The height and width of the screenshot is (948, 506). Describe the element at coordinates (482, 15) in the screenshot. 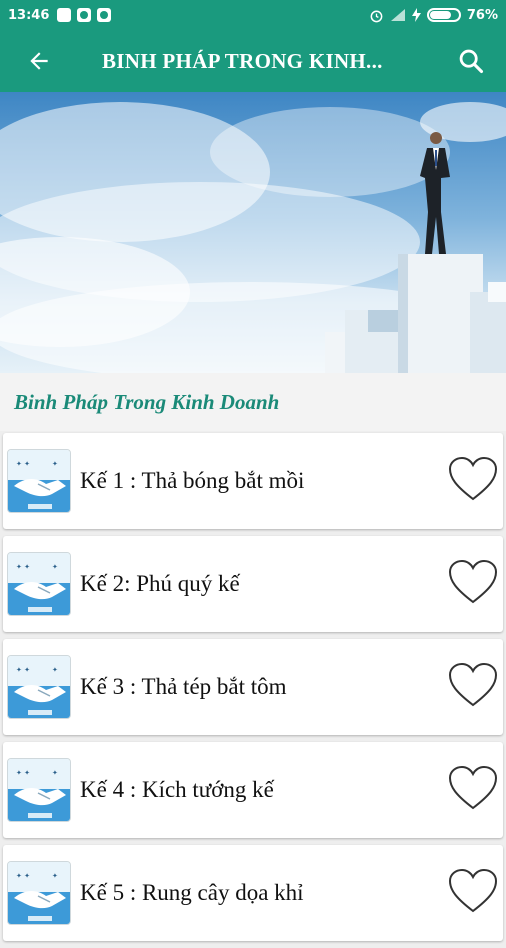

I see `battery-percent: 76%` at that location.